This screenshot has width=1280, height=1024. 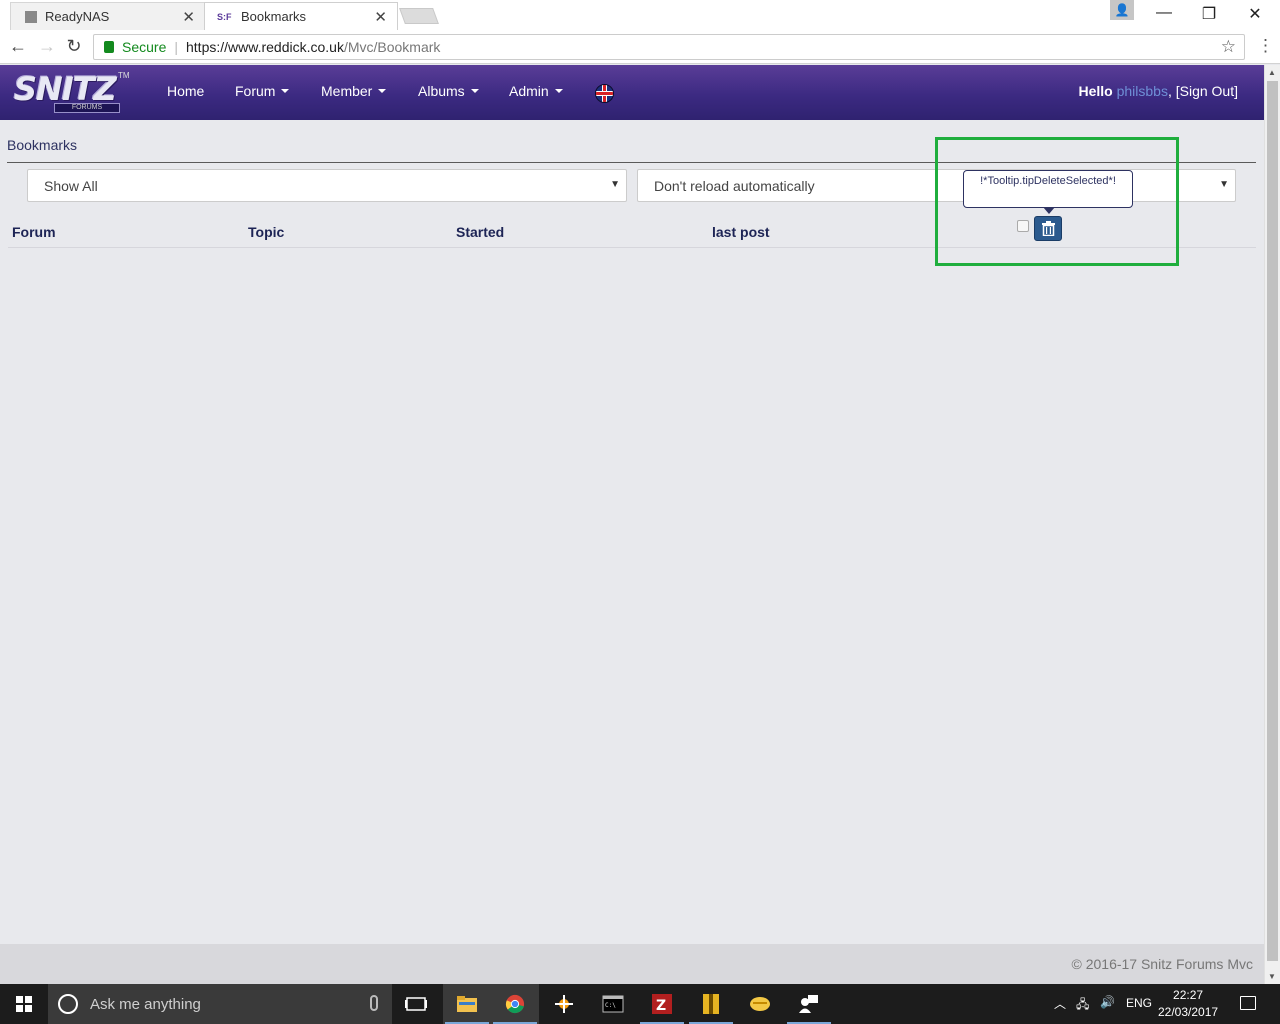 I want to click on search-placeholder: Ask me anything, so click(x=145, y=1004).